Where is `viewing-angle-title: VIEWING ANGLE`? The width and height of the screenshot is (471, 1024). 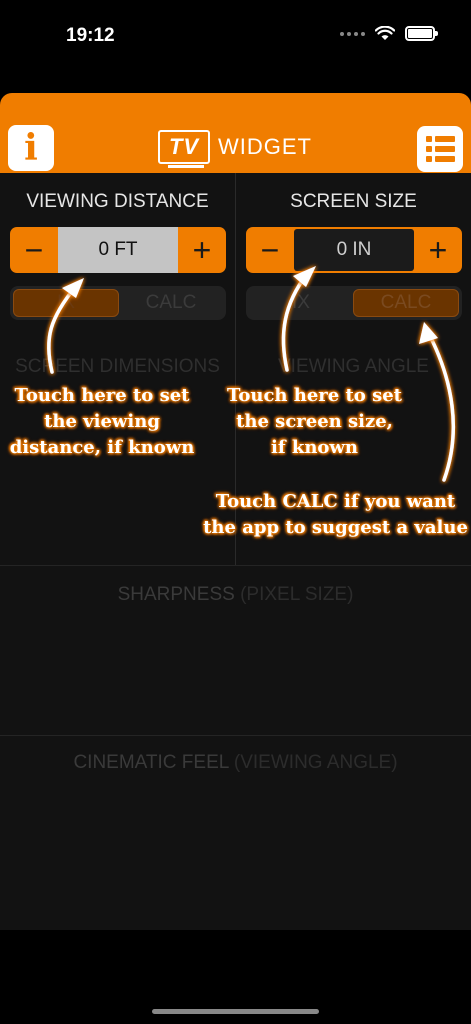 viewing-angle-title: VIEWING ANGLE is located at coordinates (353, 366).